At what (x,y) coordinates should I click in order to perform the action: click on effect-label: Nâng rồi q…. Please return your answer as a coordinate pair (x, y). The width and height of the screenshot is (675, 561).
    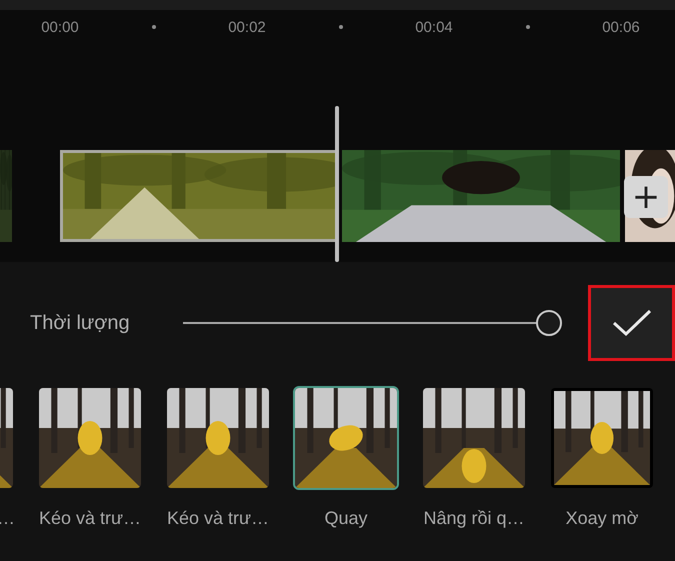
    Looking at the image, I should click on (474, 518).